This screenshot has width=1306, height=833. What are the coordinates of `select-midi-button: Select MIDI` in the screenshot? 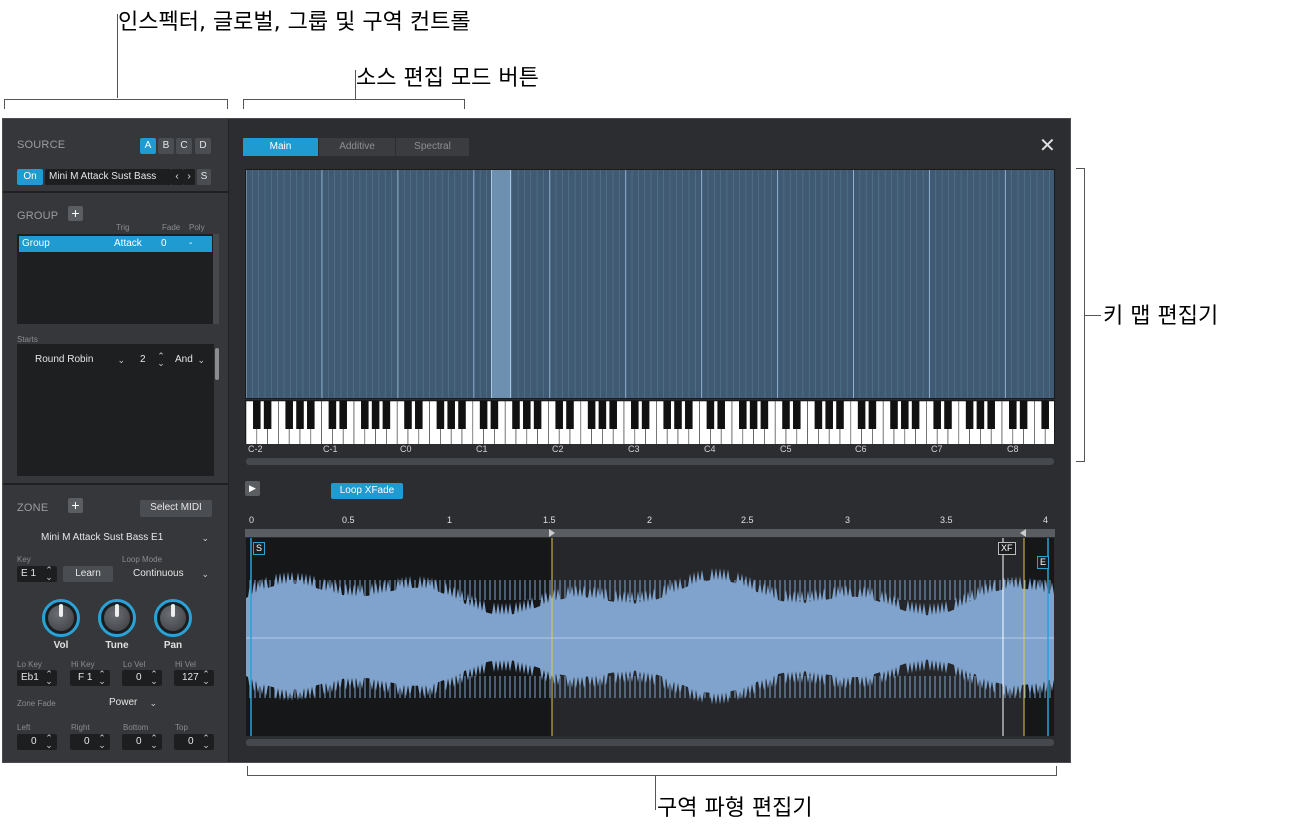 It's located at (176, 508).